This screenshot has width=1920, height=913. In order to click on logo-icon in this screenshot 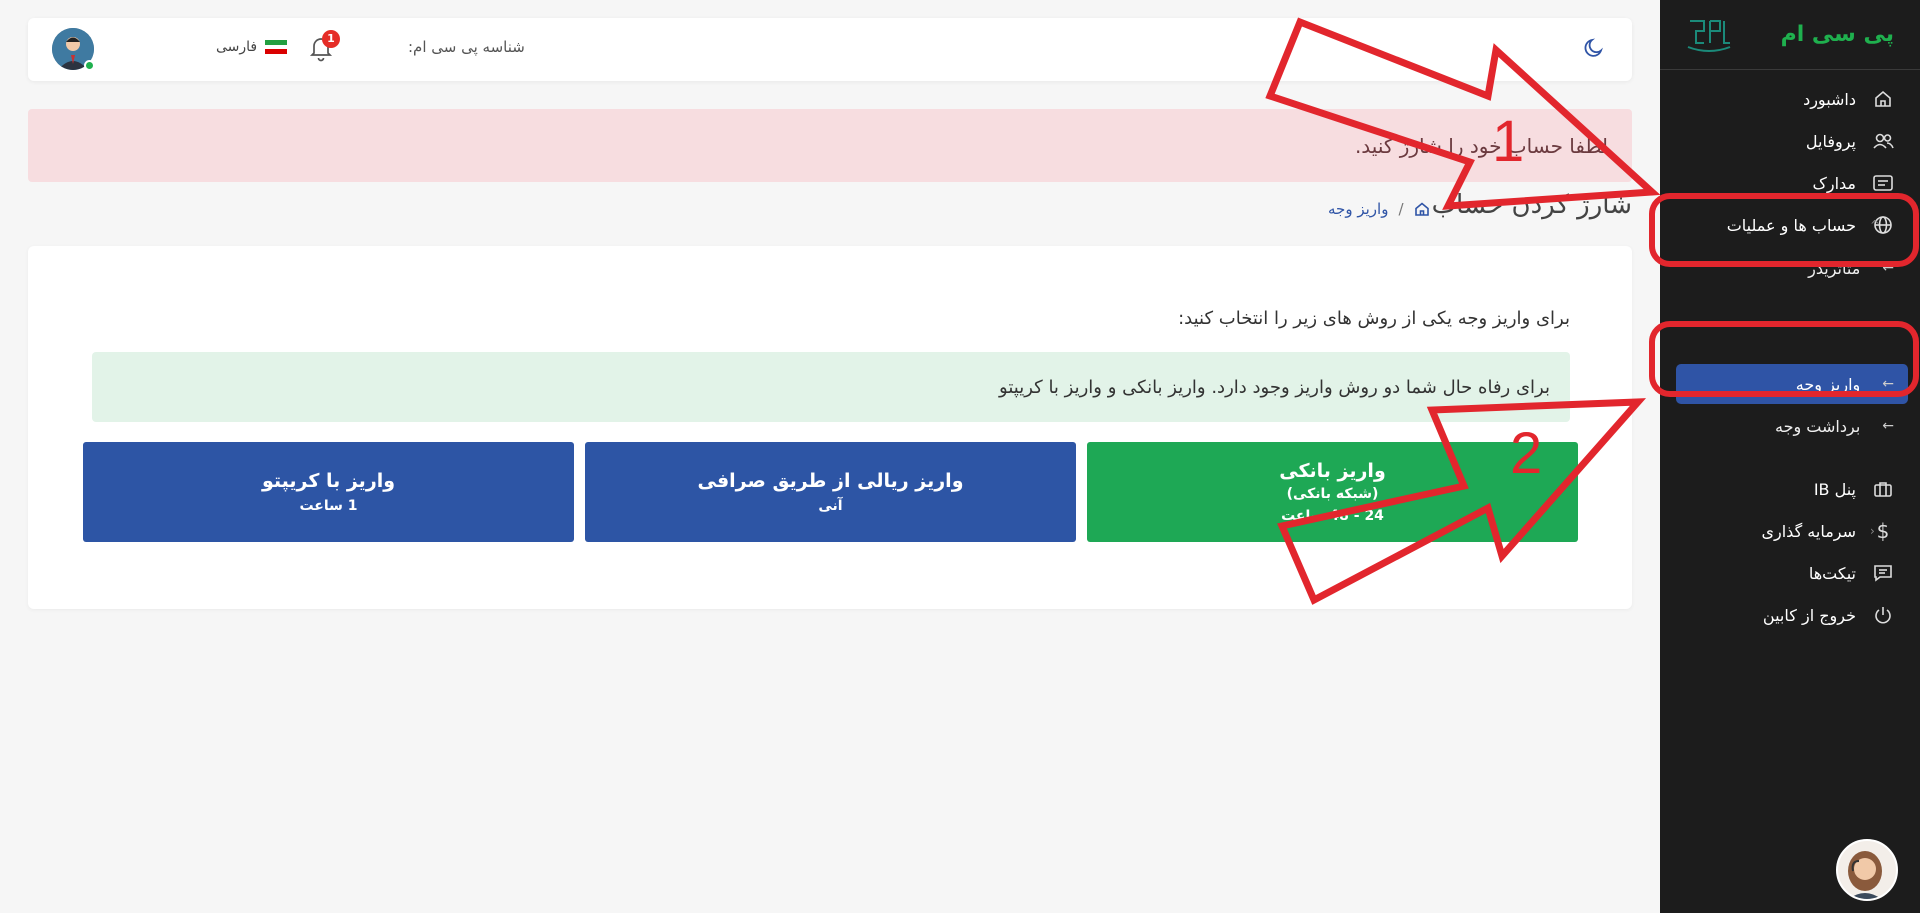, I will do `click(1709, 35)`.